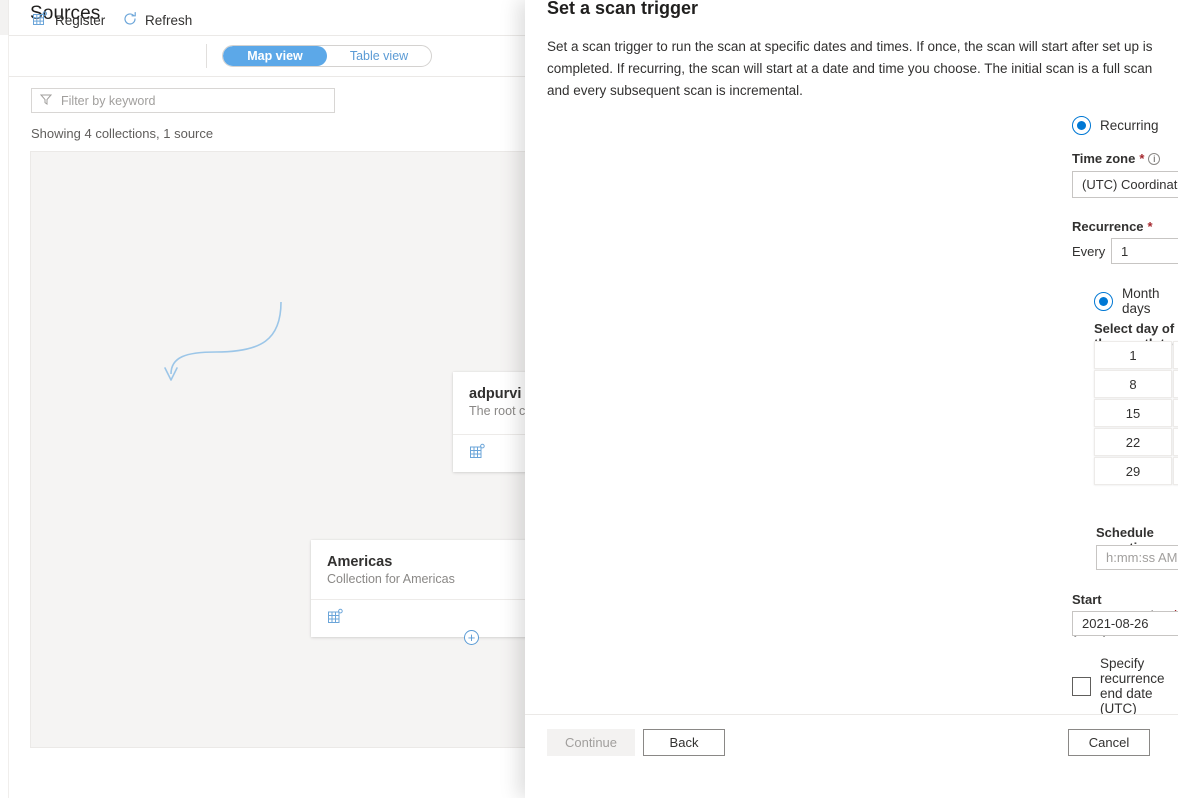  Describe the element at coordinates (435, 588) in the screenshot. I see `map-node-card: Americas Collection for Americas Vi` at that location.